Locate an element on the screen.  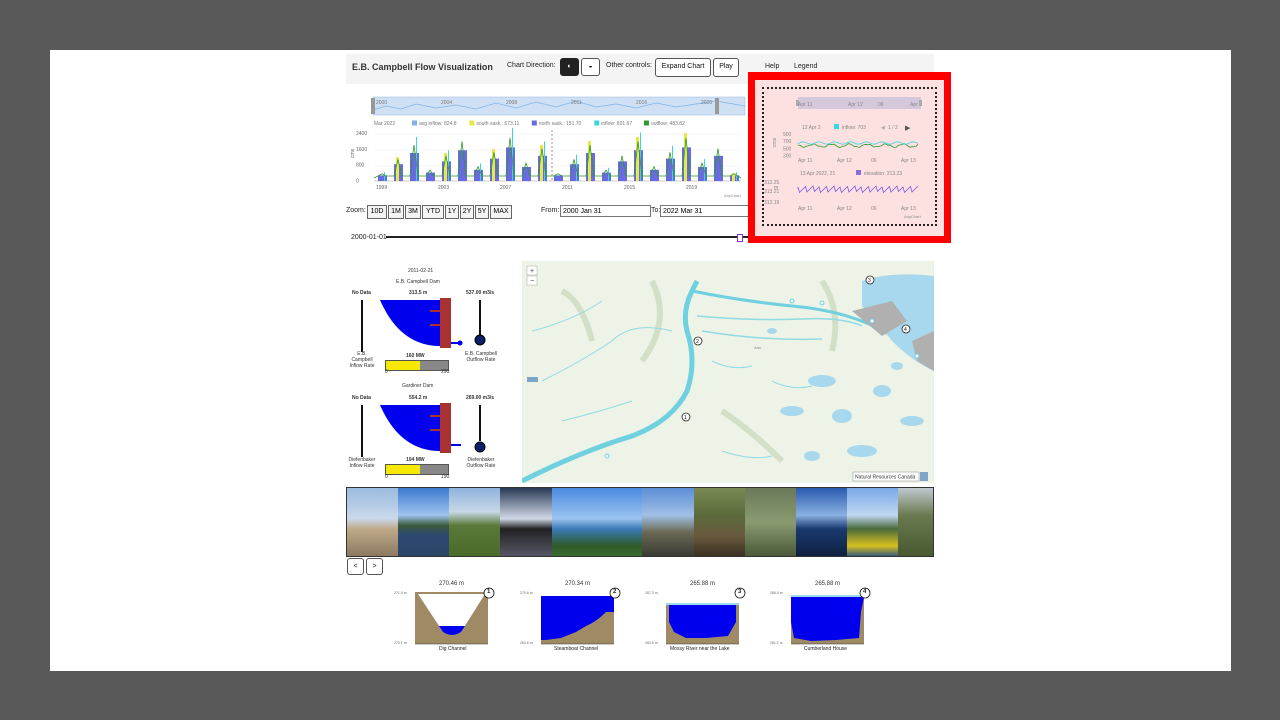
zoom-max-button: MAX is located at coordinates (501, 212).